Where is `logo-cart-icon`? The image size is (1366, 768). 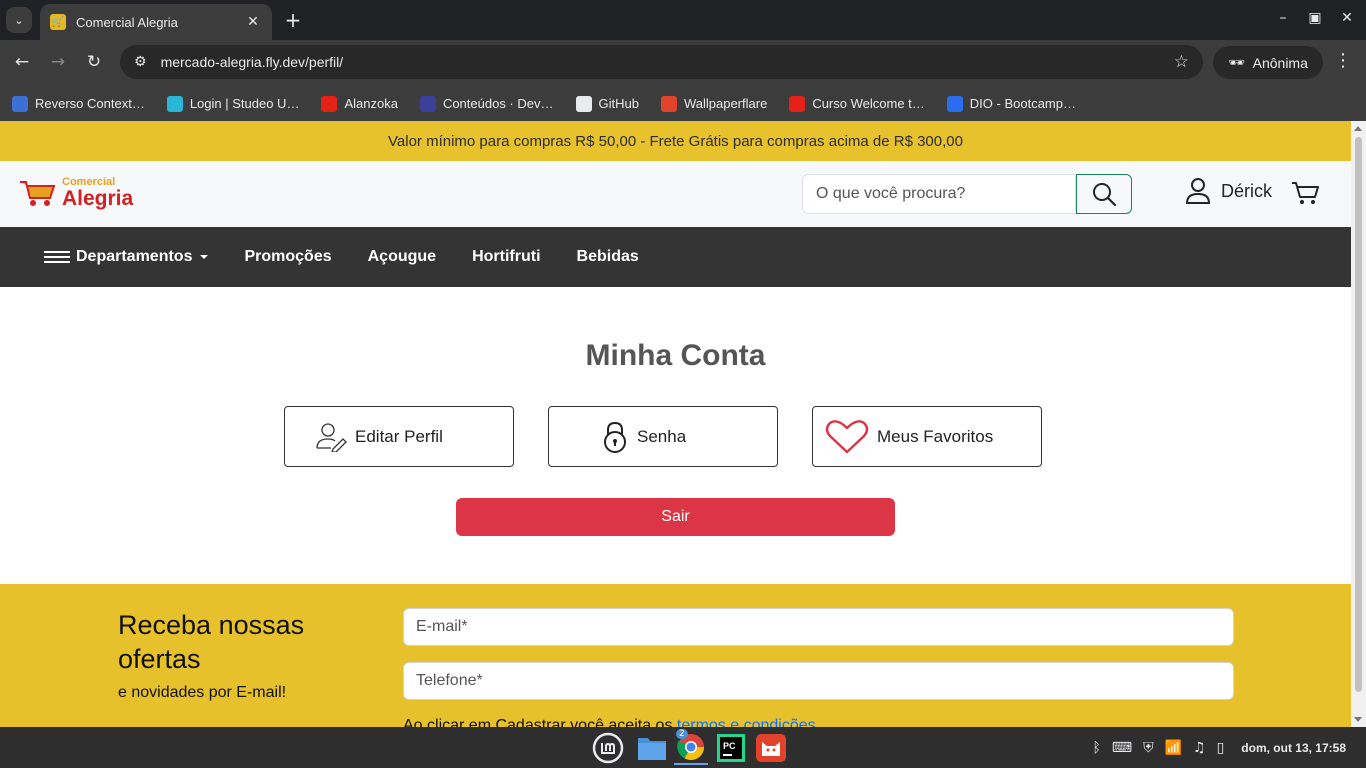 logo-cart-icon is located at coordinates (38, 193).